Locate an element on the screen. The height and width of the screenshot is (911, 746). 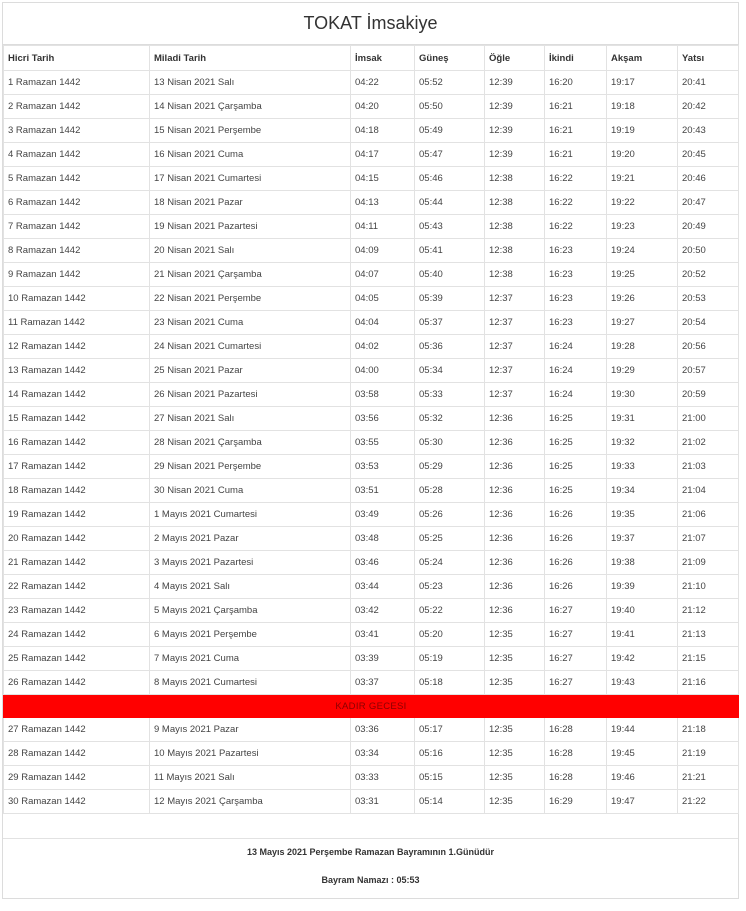
cell-miladi-tarih: 20 Nisan 2021 Salı is located at coordinates (250, 250).